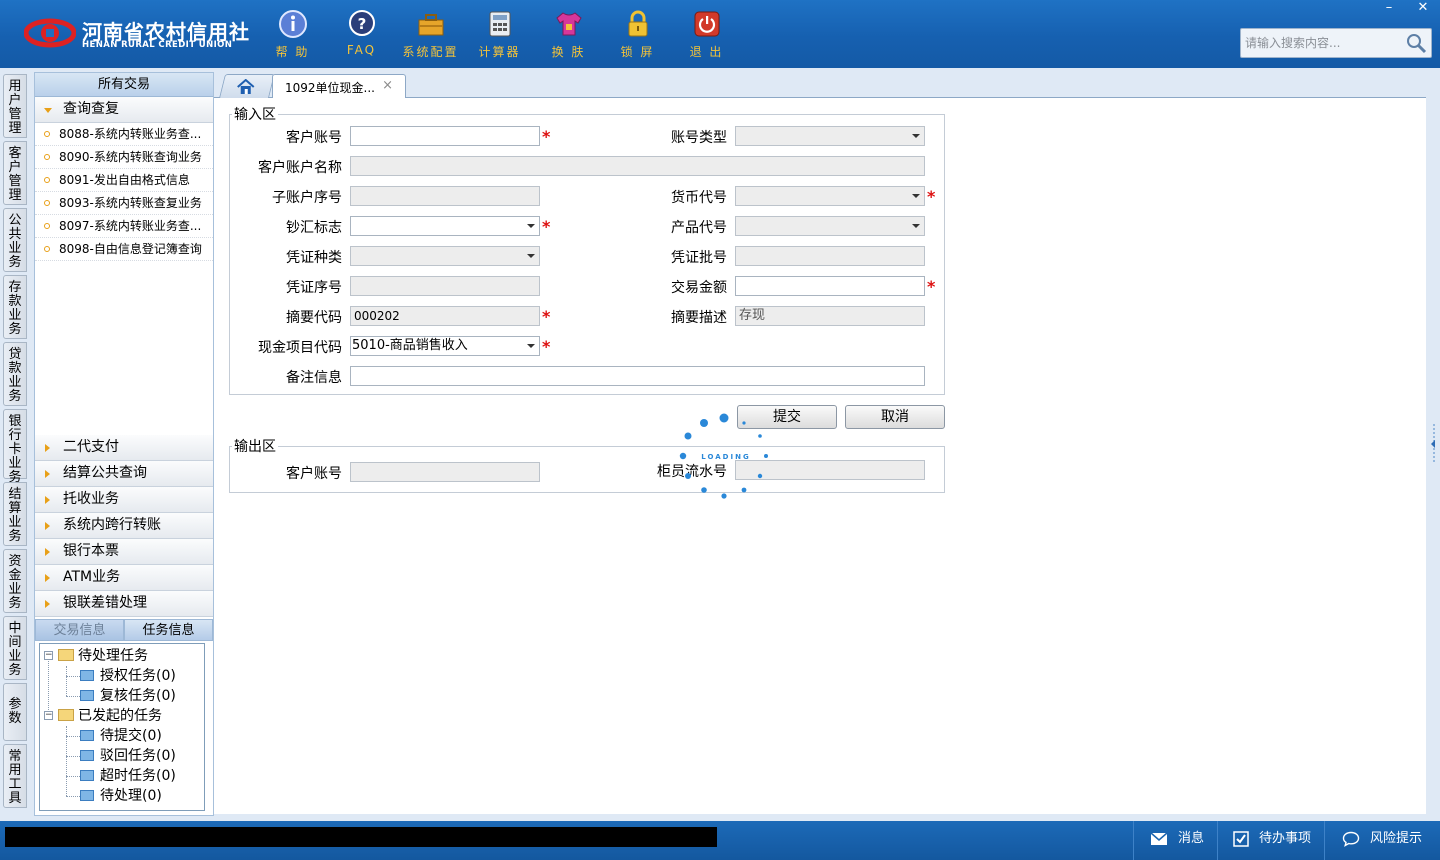  I want to click on cash-flag-select, so click(445, 226).